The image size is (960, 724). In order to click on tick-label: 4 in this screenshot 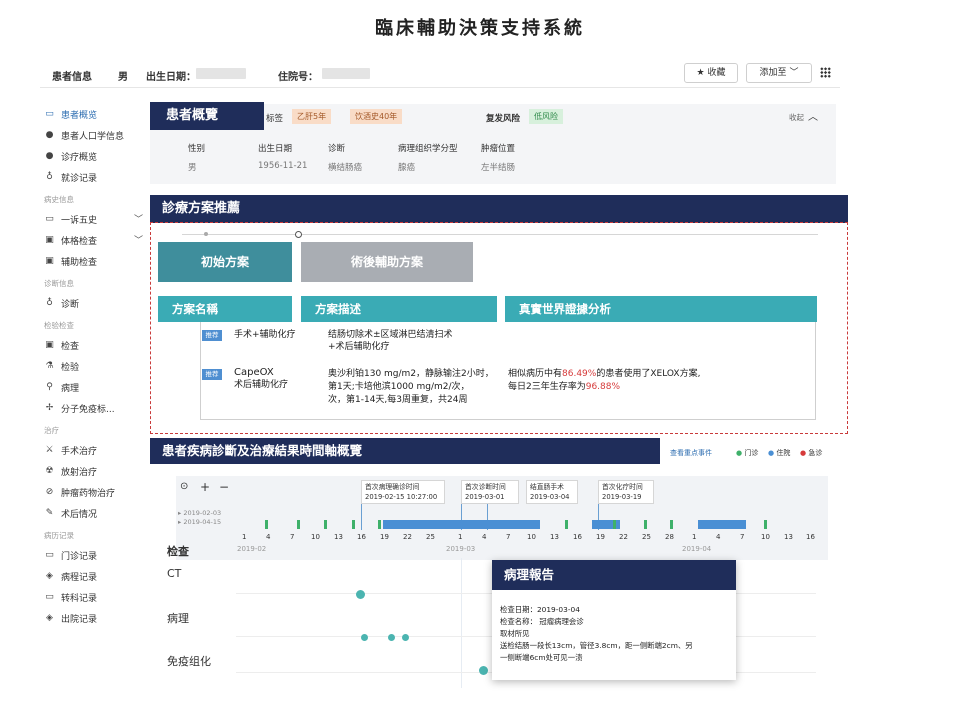, I will do `click(484, 537)`.